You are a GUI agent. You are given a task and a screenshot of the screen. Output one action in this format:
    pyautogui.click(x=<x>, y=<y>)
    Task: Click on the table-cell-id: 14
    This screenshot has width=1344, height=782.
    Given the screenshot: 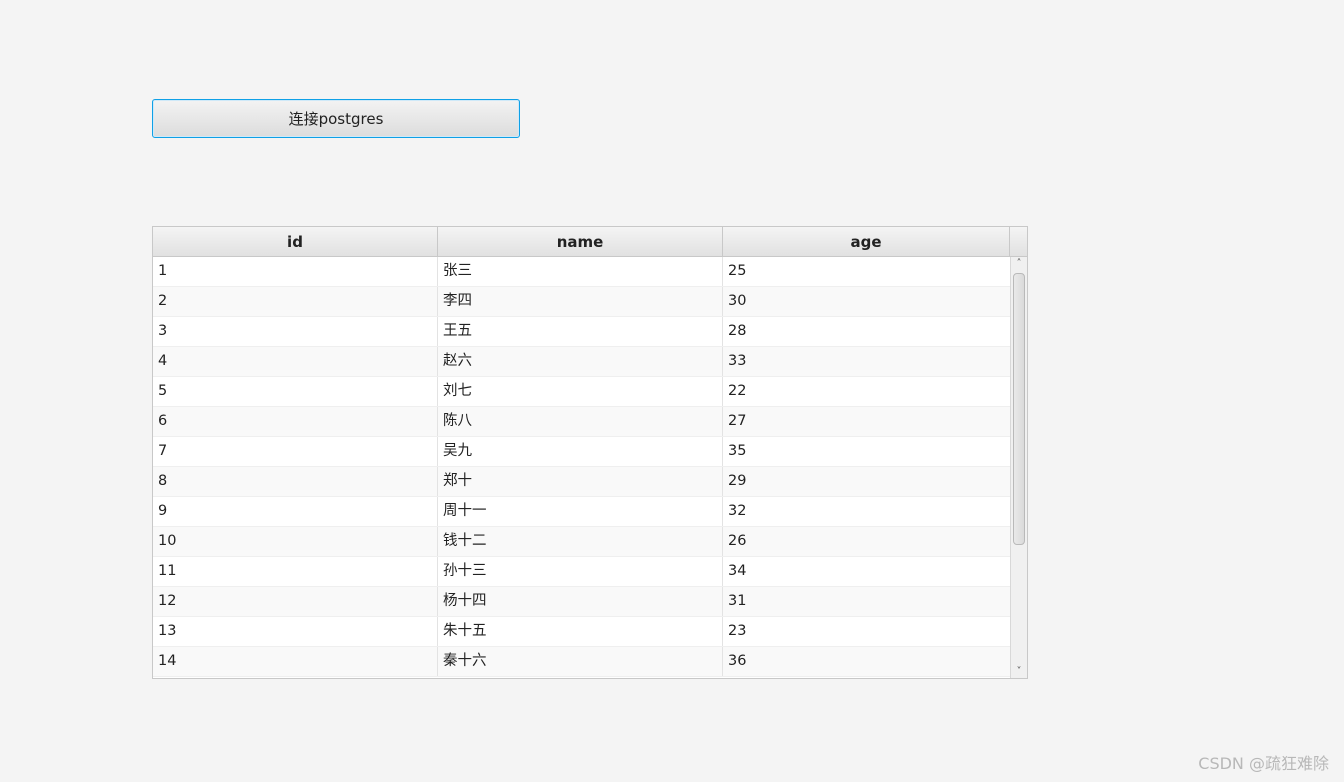 What is the action you would take?
    pyautogui.click(x=295, y=661)
    